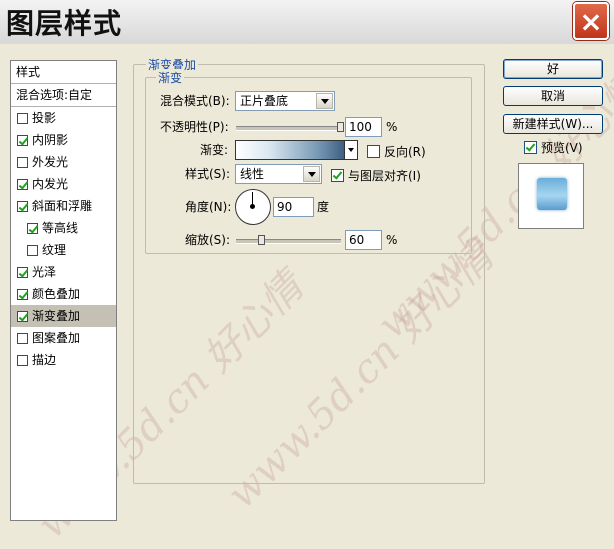 The image size is (614, 549). Describe the element at coordinates (591, 21) in the screenshot. I see `close-icon: ×` at that location.